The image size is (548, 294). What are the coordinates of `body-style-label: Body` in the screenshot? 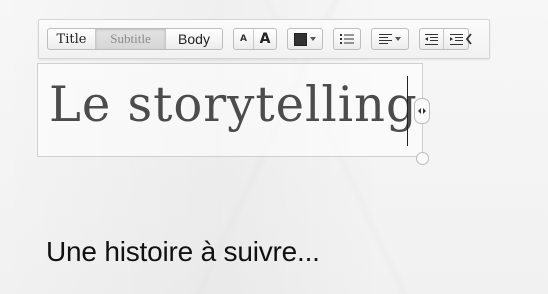 It's located at (194, 39).